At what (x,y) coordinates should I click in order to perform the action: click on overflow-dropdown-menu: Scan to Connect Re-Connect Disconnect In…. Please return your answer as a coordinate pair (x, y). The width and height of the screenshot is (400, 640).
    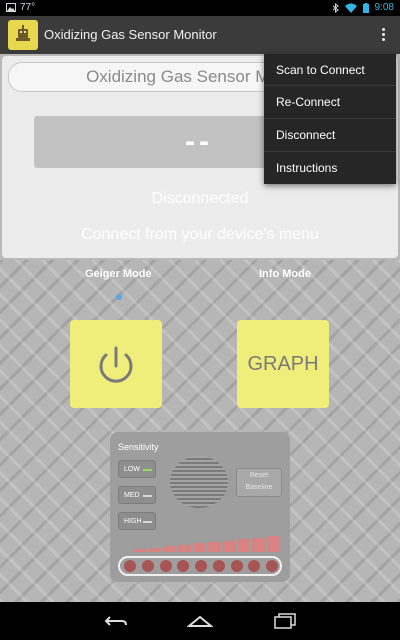
    Looking at the image, I should click on (330, 119).